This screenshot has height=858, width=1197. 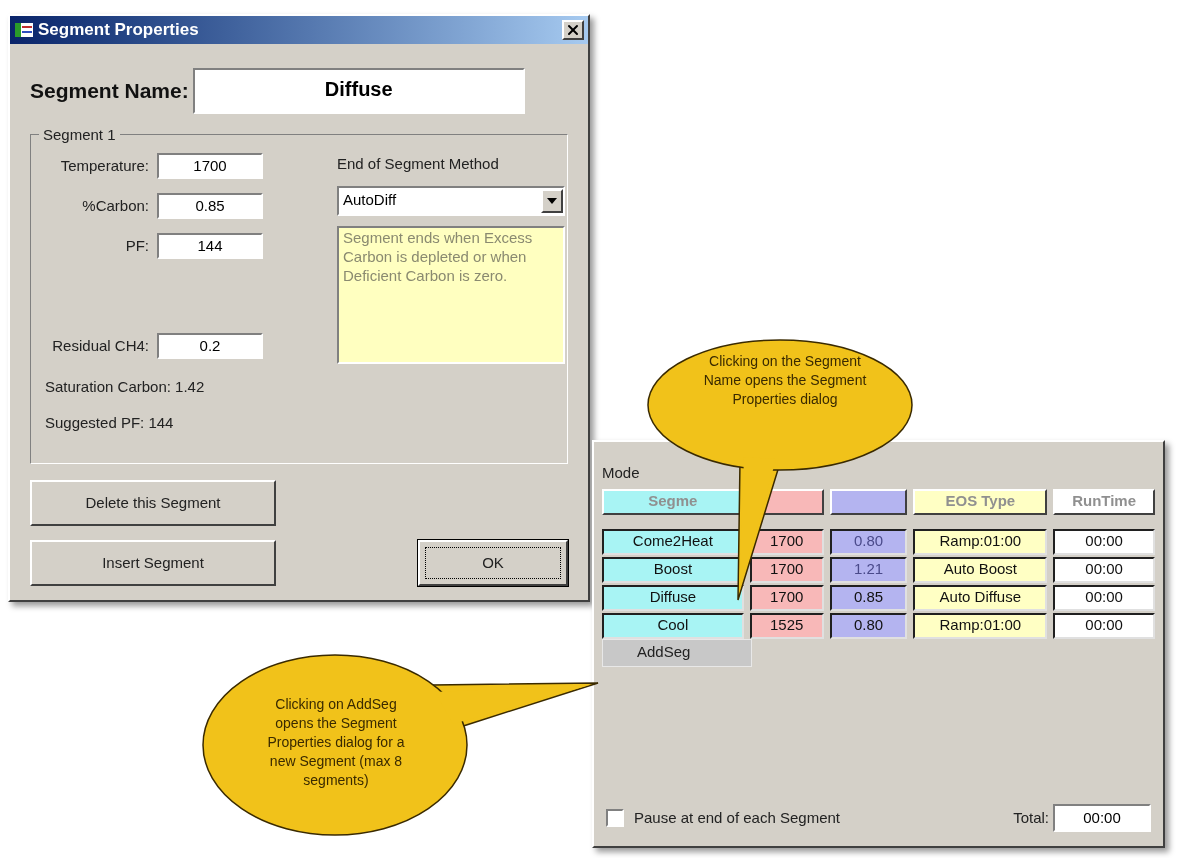 What do you see at coordinates (153, 563) in the screenshot?
I see `action-button: Insert Segment` at bounding box center [153, 563].